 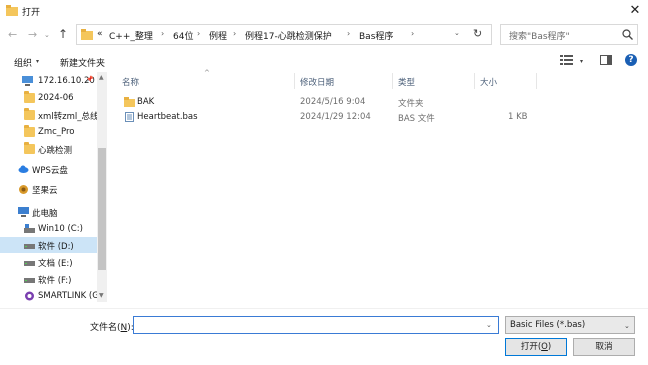 I want to click on column-header-size: 大小, so click(x=488, y=82).